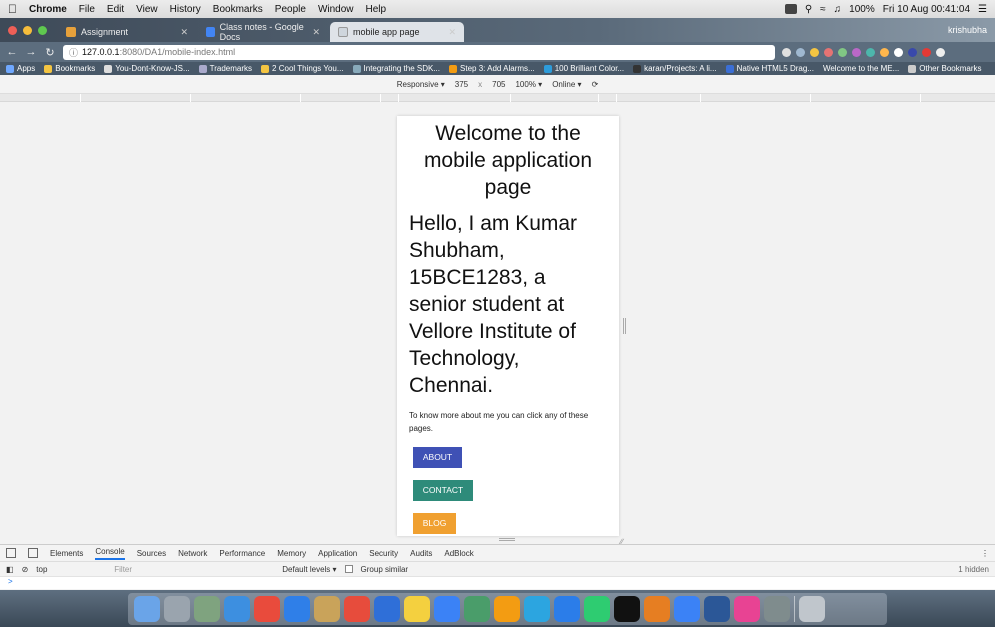 The height and width of the screenshot is (627, 995). What do you see at coordinates (309, 569) in the screenshot?
I see `log-levels-select: Default levels ▾` at bounding box center [309, 569].